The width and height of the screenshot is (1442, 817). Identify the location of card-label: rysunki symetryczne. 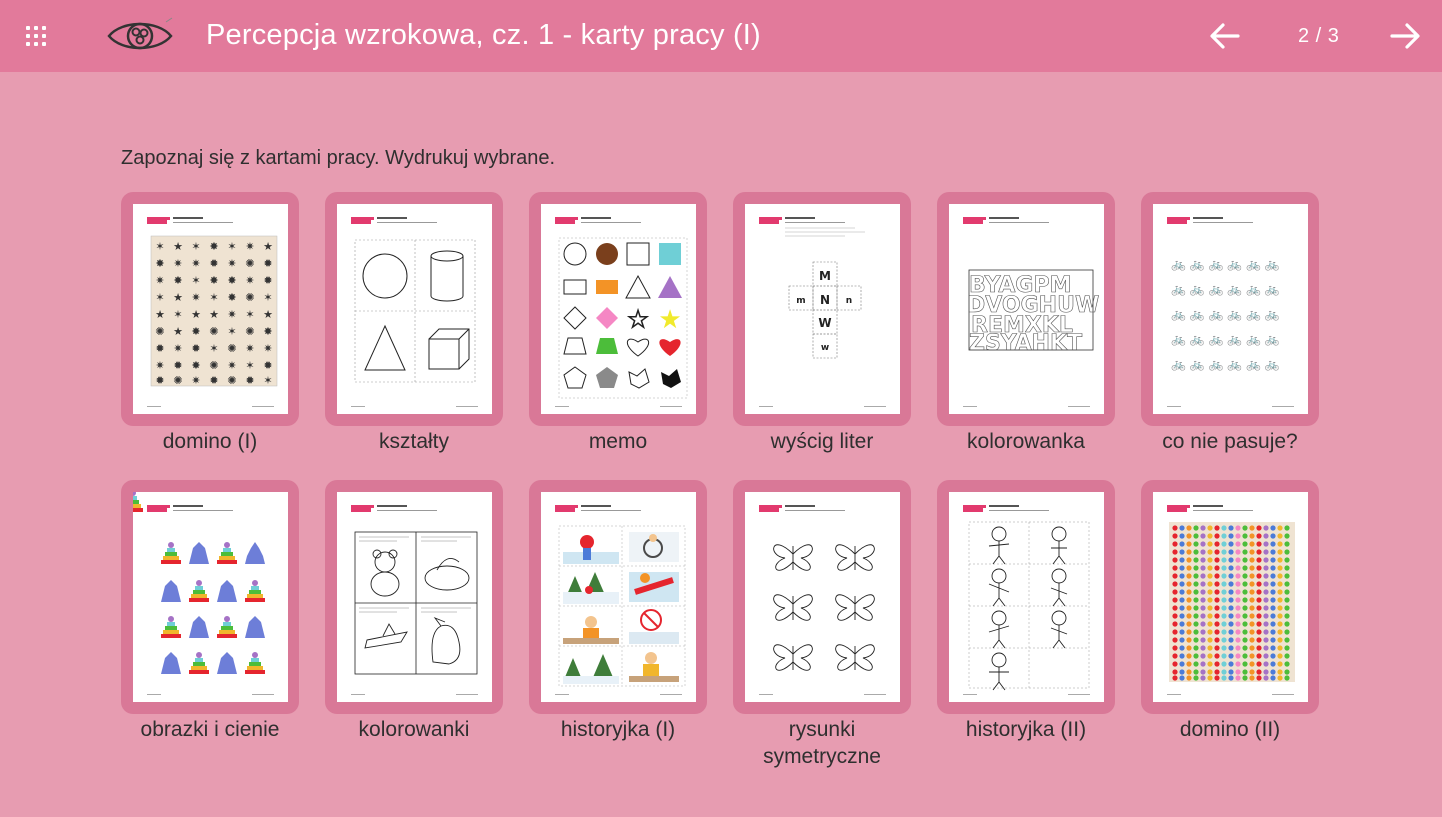
(822, 743).